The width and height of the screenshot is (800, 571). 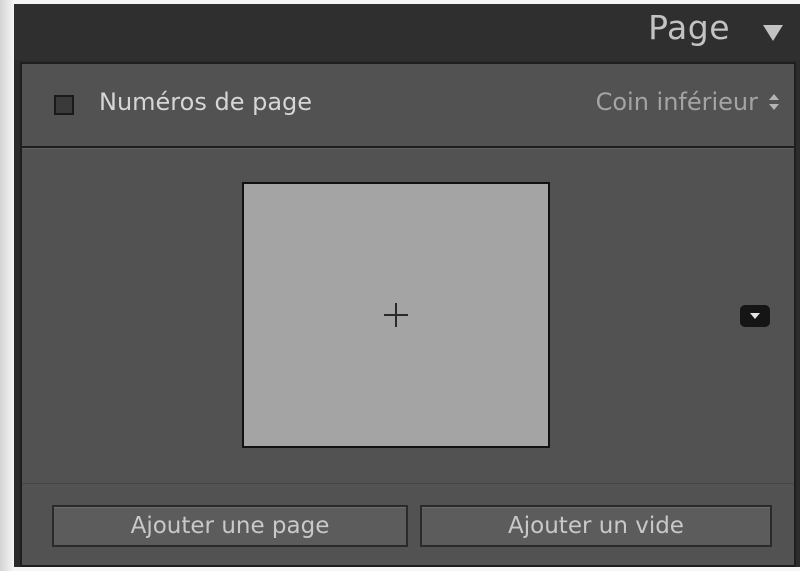 What do you see at coordinates (408, 148) in the screenshot?
I see `divider-highlight` at bounding box center [408, 148].